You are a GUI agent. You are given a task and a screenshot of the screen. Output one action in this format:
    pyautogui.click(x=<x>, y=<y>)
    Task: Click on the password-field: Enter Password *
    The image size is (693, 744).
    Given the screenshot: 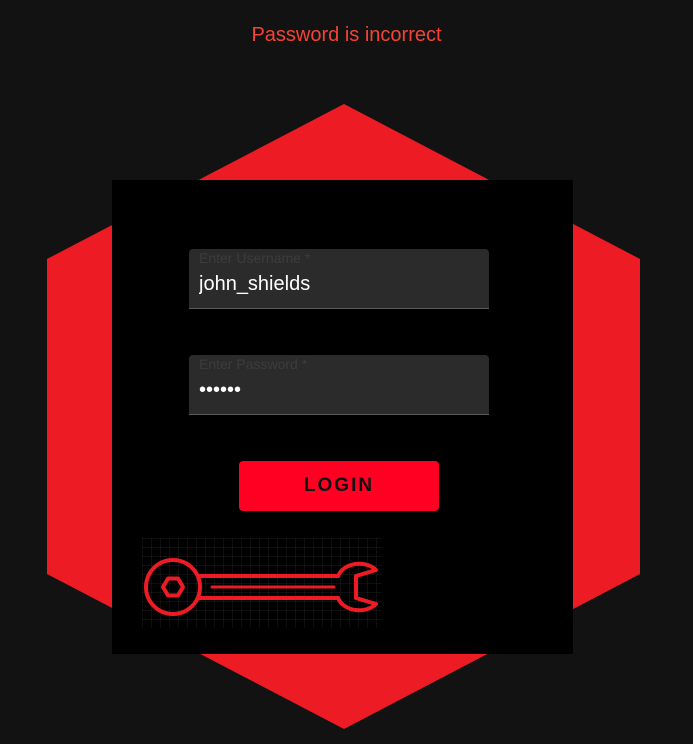 What is the action you would take?
    pyautogui.click(x=339, y=385)
    